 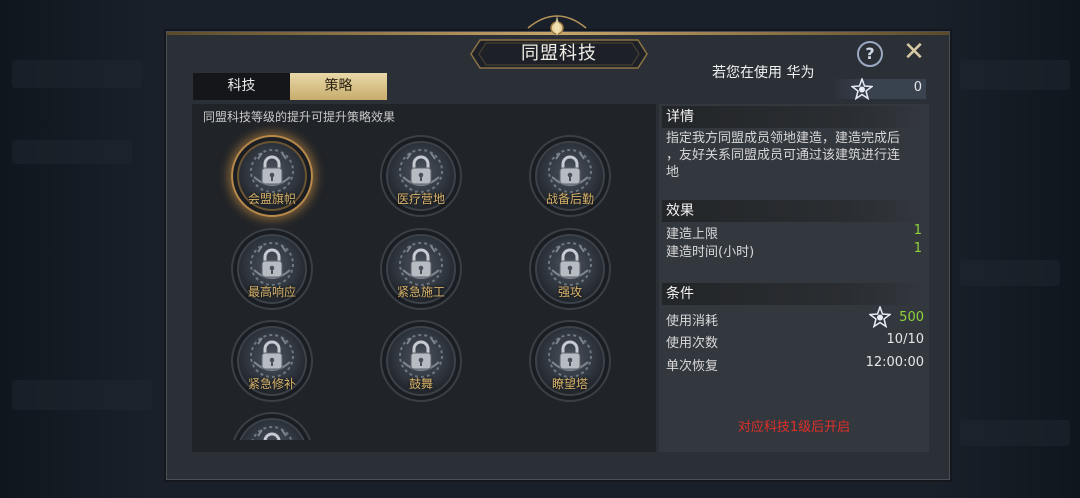 I want to click on node-label: 紧急修补, so click(x=271, y=384).